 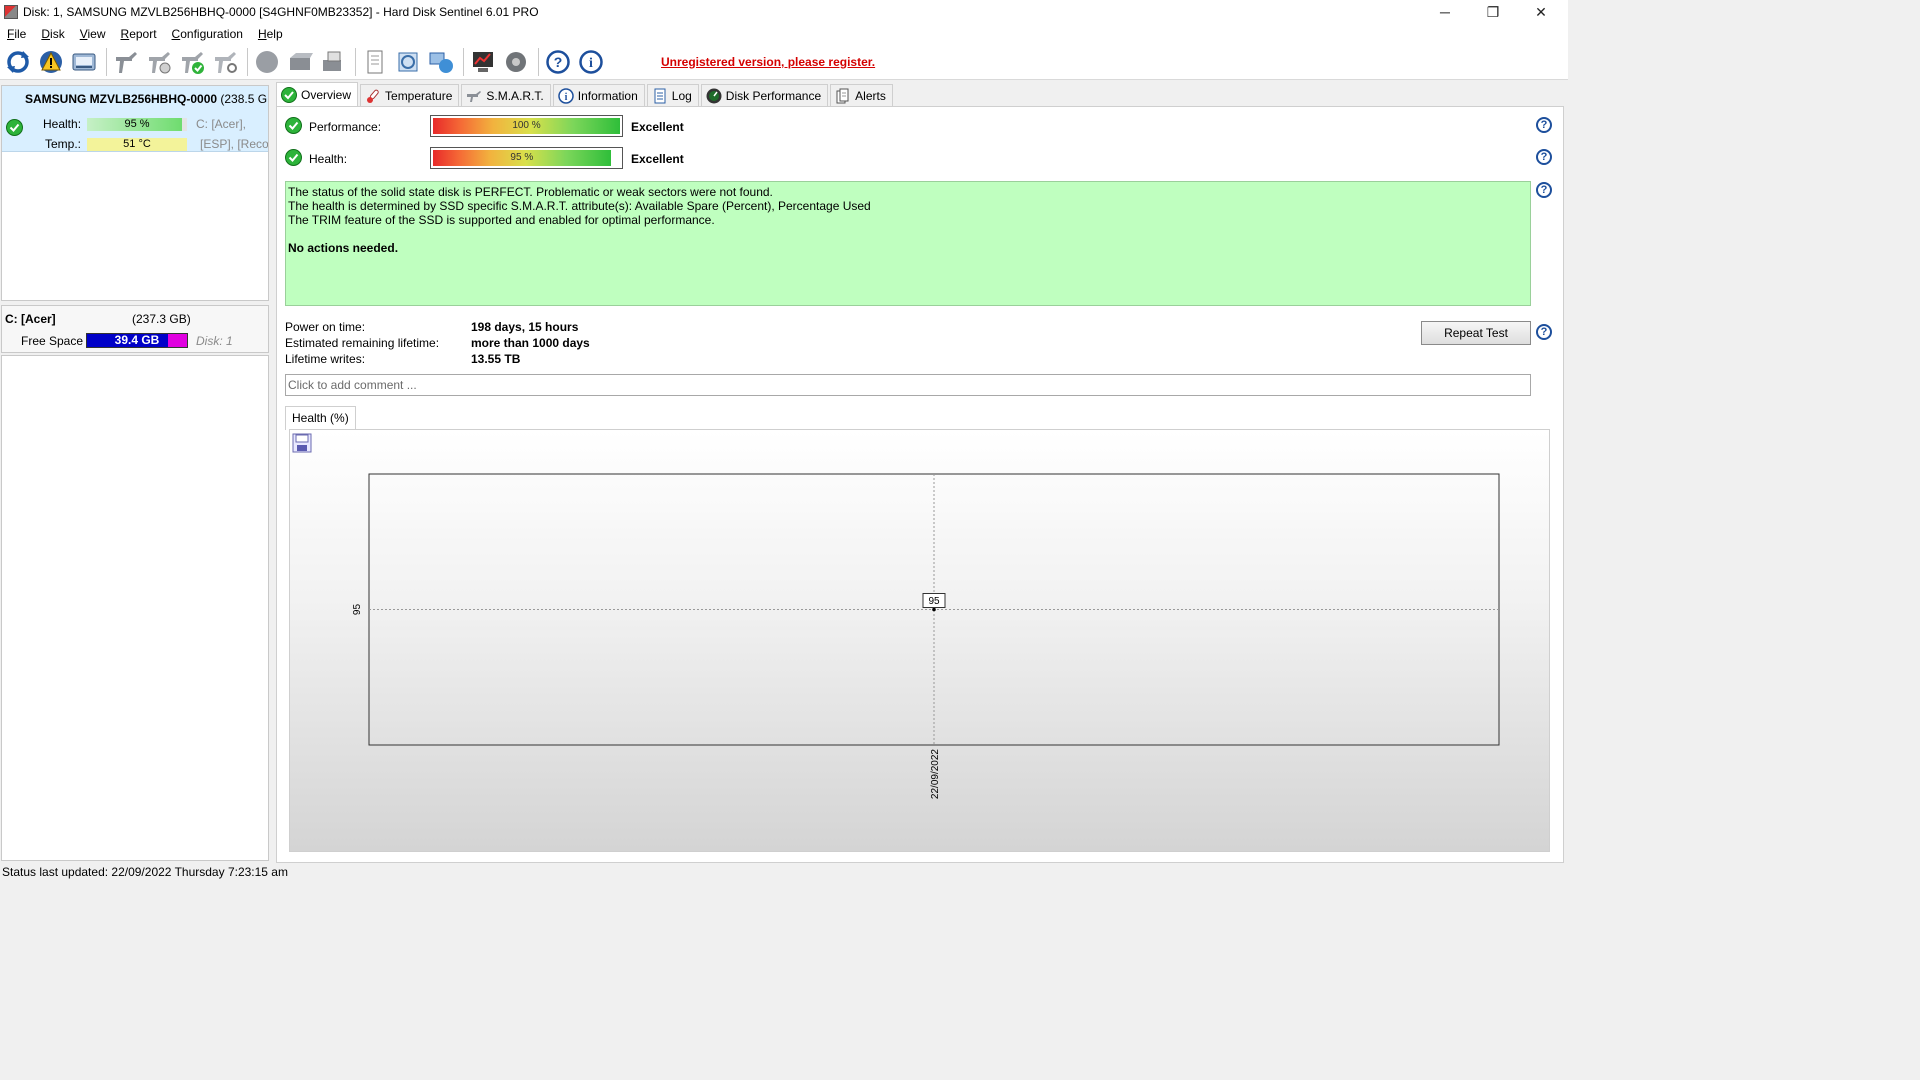 I want to click on health-value: 95 %, so click(x=522, y=157).